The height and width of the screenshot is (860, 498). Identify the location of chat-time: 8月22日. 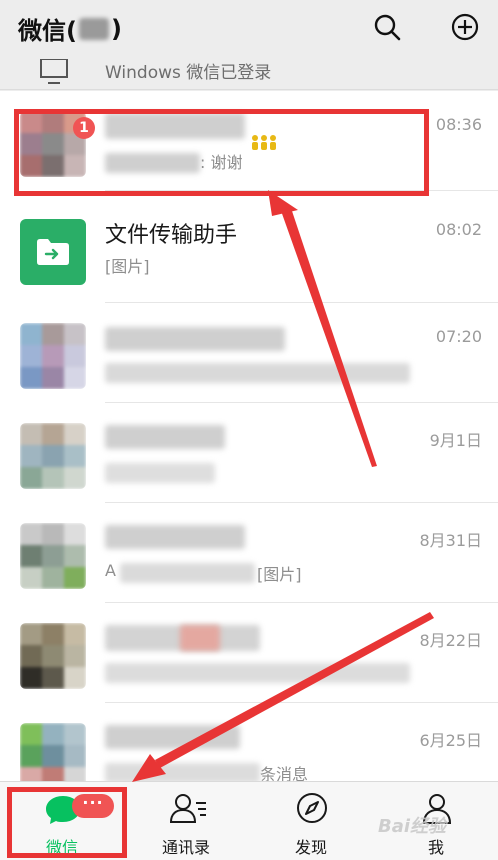
(450, 640).